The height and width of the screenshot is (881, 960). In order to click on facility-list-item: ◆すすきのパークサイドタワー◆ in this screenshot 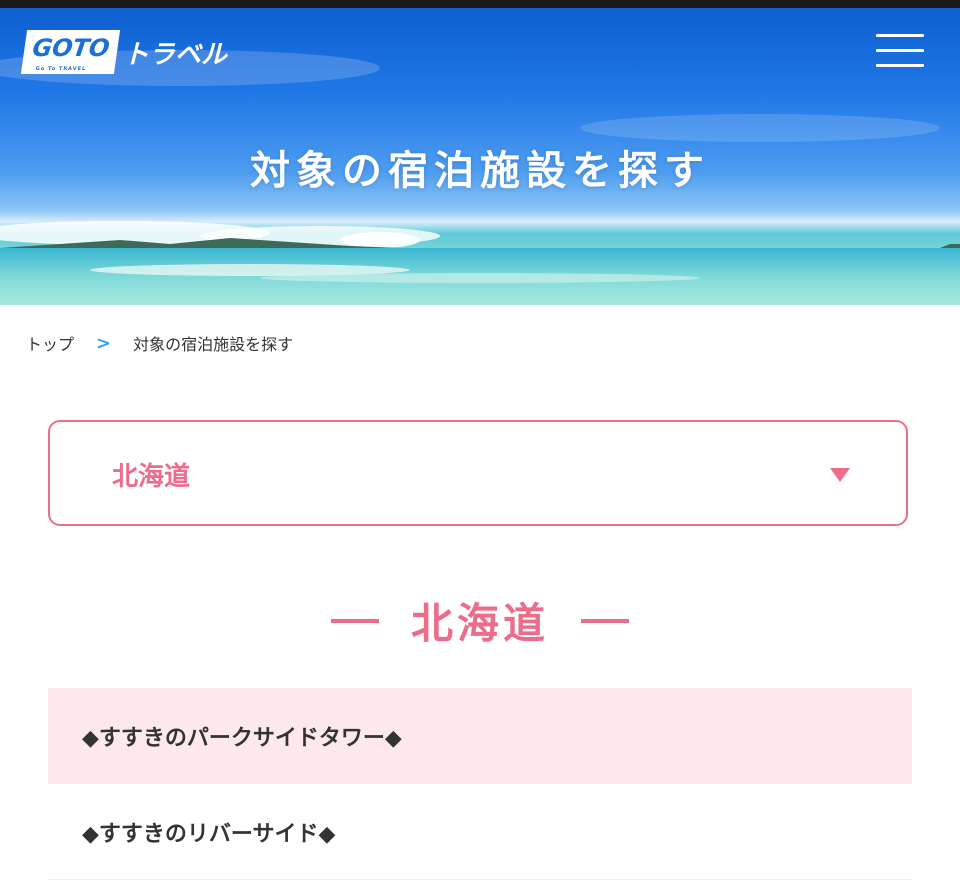, I will do `click(480, 736)`.